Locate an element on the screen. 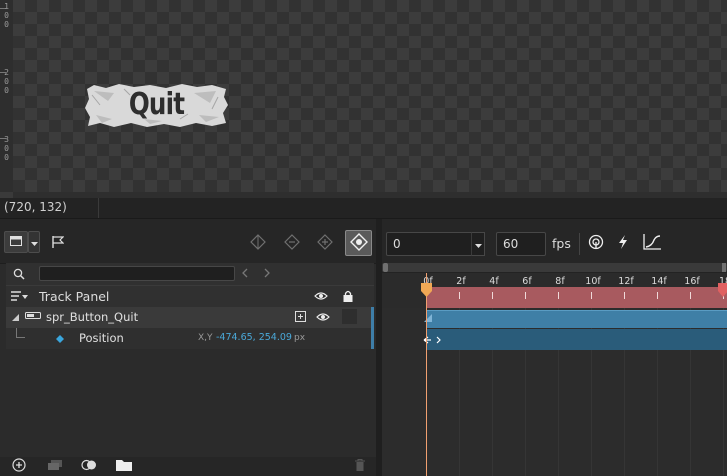  axis-label: X,Y is located at coordinates (205, 338).